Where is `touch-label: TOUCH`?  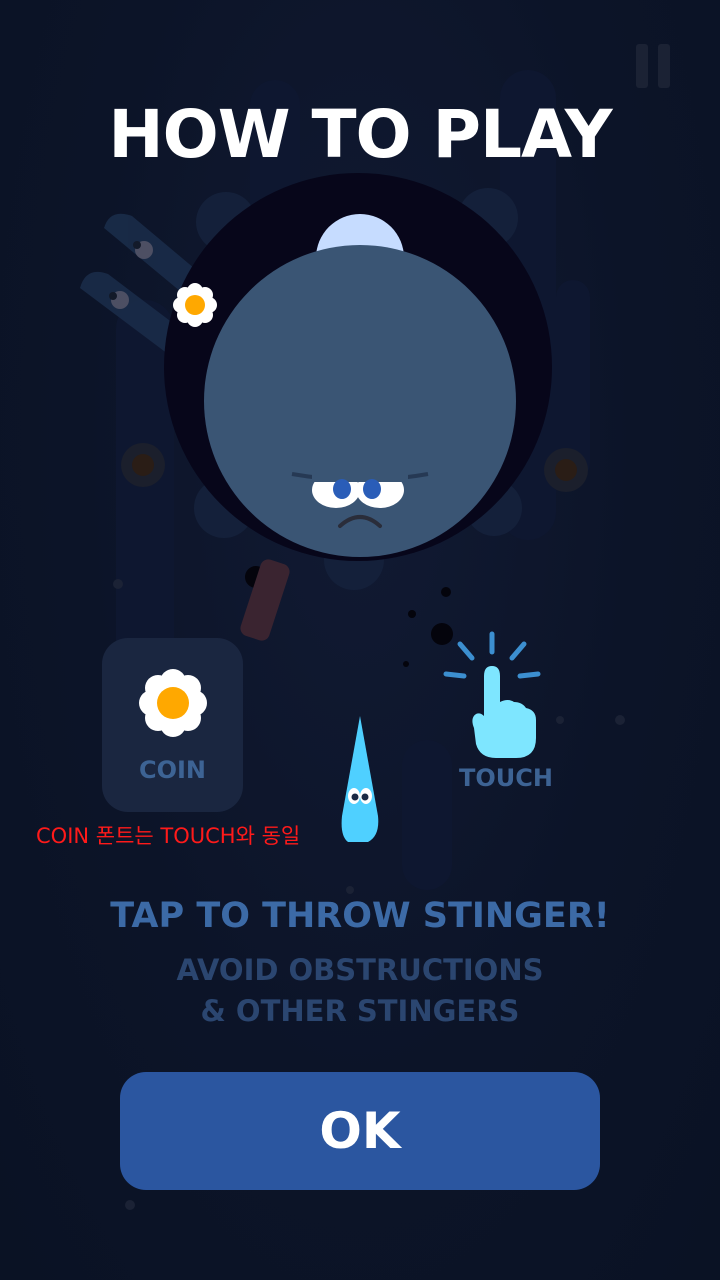
touch-label: TOUCH is located at coordinates (506, 778).